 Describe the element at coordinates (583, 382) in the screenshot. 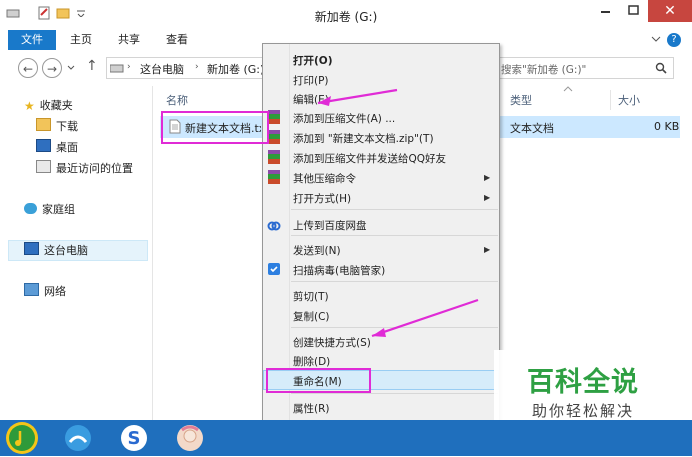

I see `watermark-title: 百科全说` at that location.